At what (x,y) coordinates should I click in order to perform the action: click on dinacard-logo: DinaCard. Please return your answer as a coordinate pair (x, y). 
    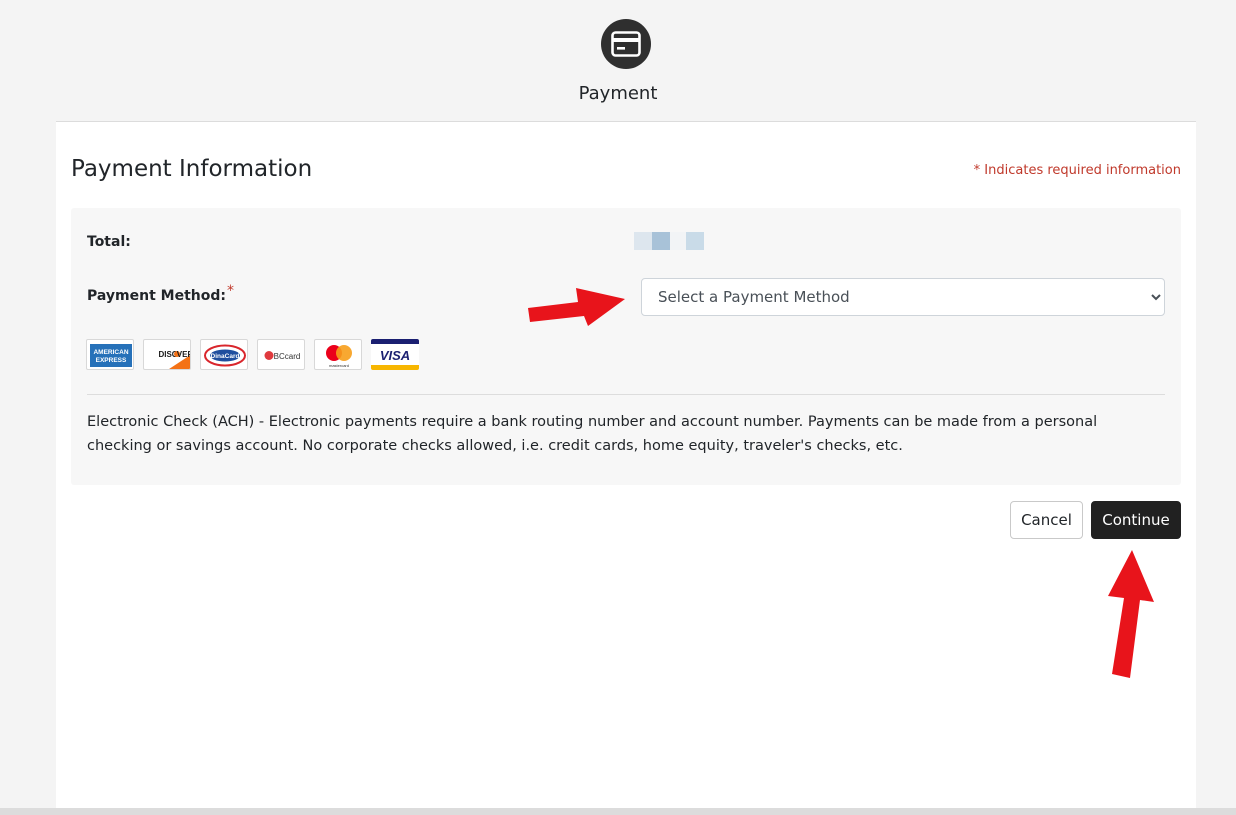
    Looking at the image, I should click on (224, 354).